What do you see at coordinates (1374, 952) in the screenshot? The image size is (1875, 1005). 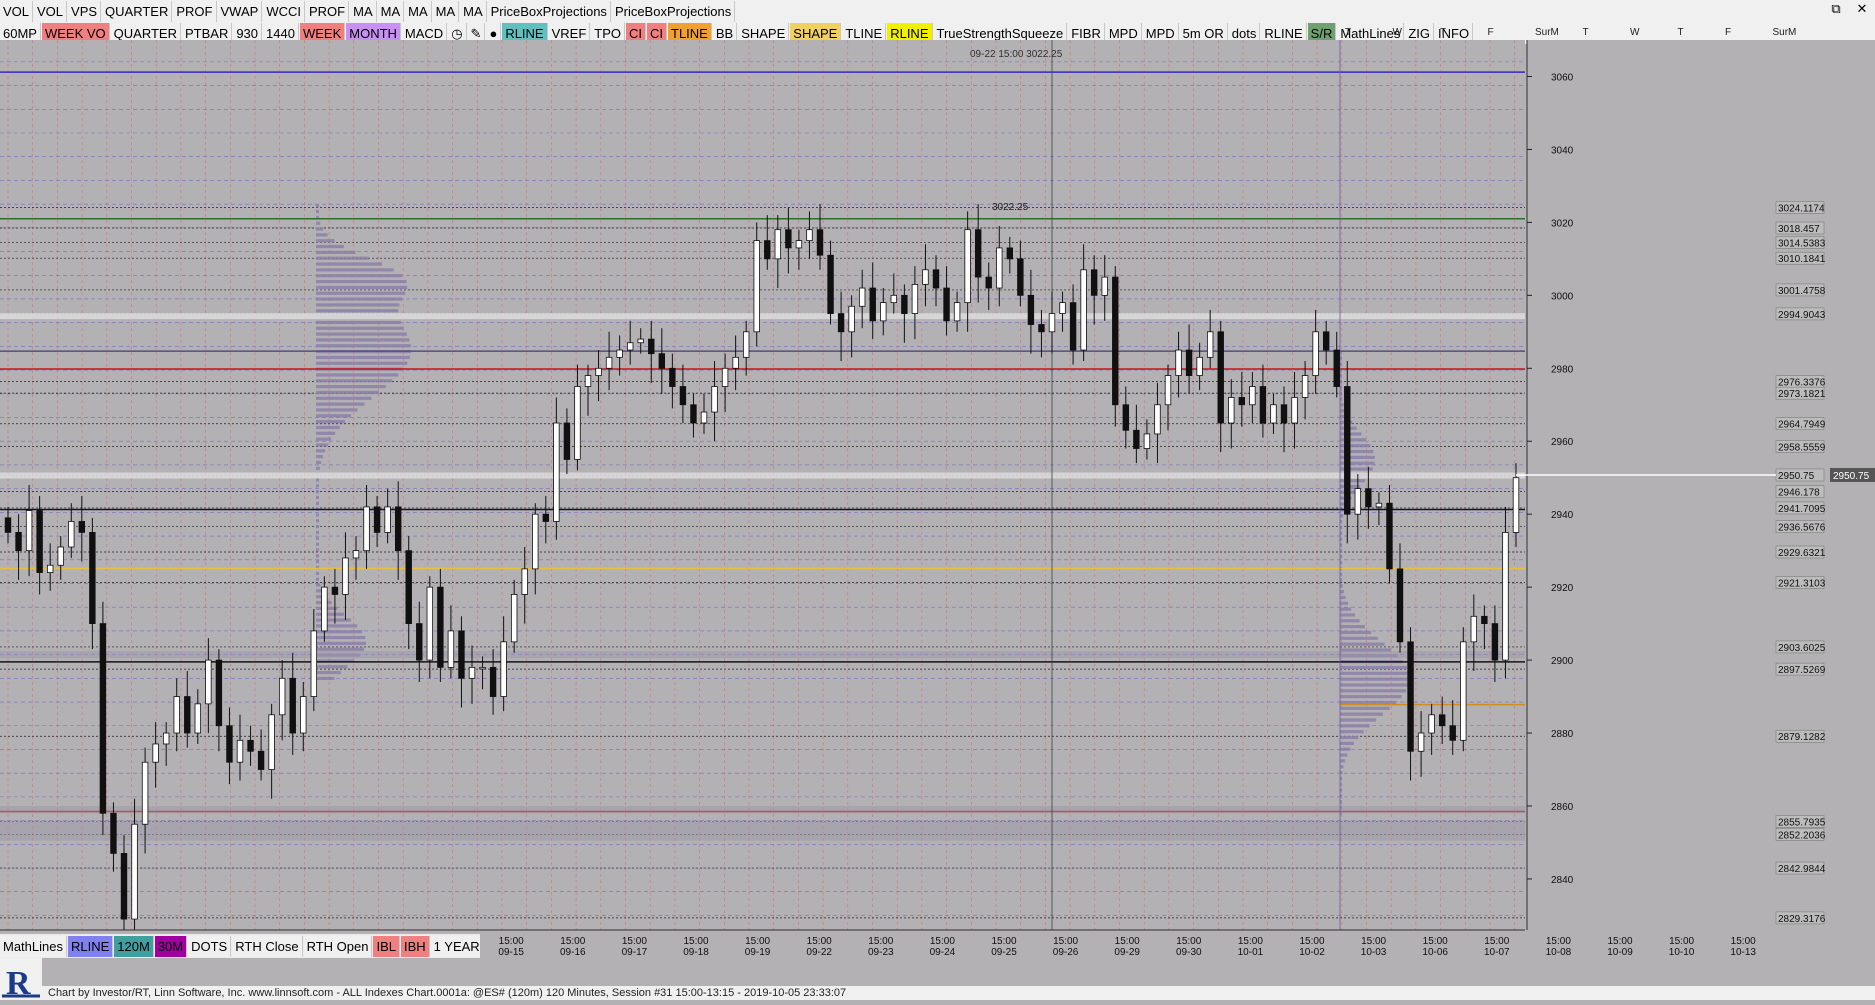 I see `x-date-label: 10-03` at bounding box center [1374, 952].